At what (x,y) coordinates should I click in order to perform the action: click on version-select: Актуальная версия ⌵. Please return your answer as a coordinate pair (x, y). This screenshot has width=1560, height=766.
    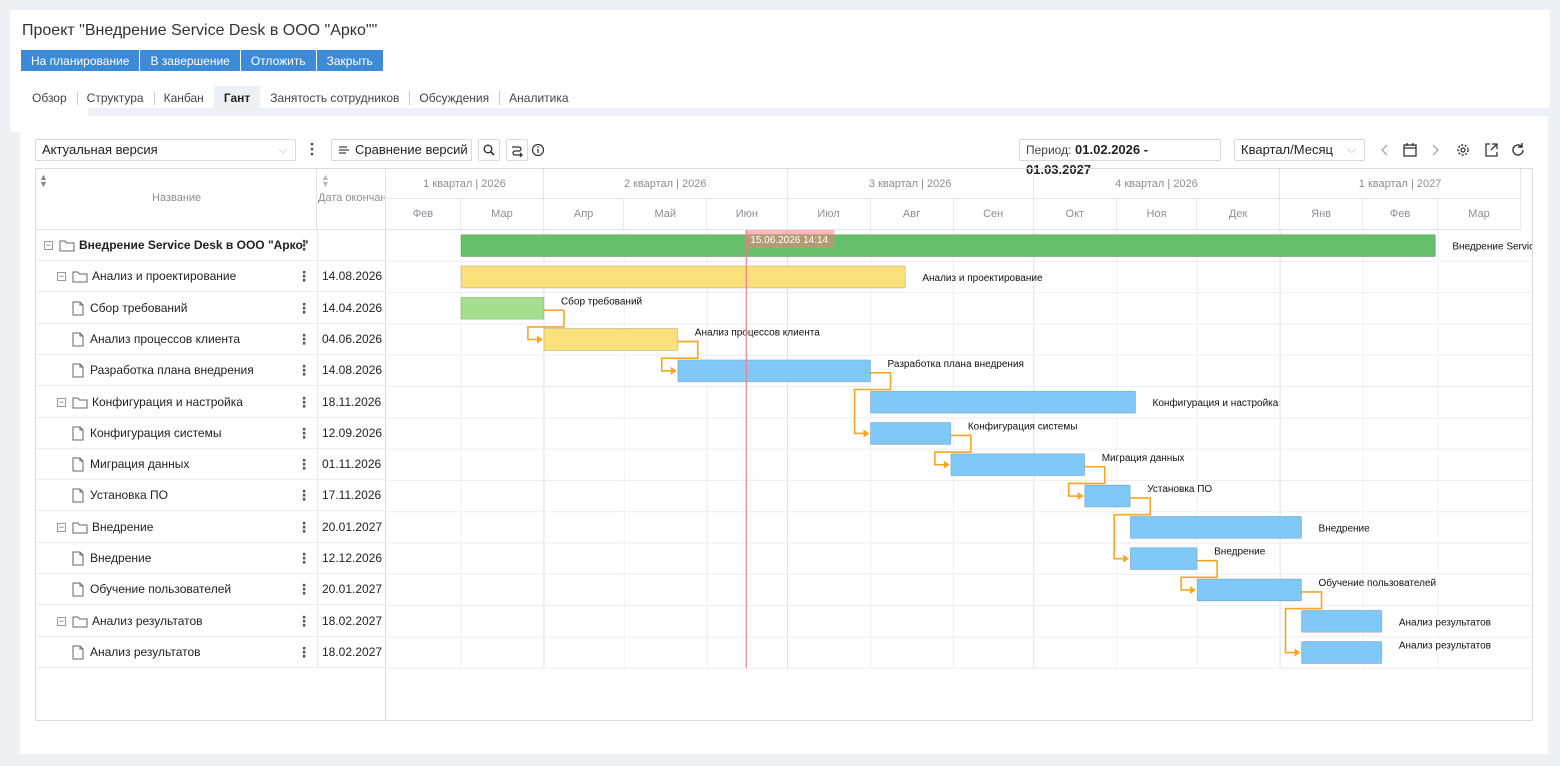
    Looking at the image, I should click on (165, 150).